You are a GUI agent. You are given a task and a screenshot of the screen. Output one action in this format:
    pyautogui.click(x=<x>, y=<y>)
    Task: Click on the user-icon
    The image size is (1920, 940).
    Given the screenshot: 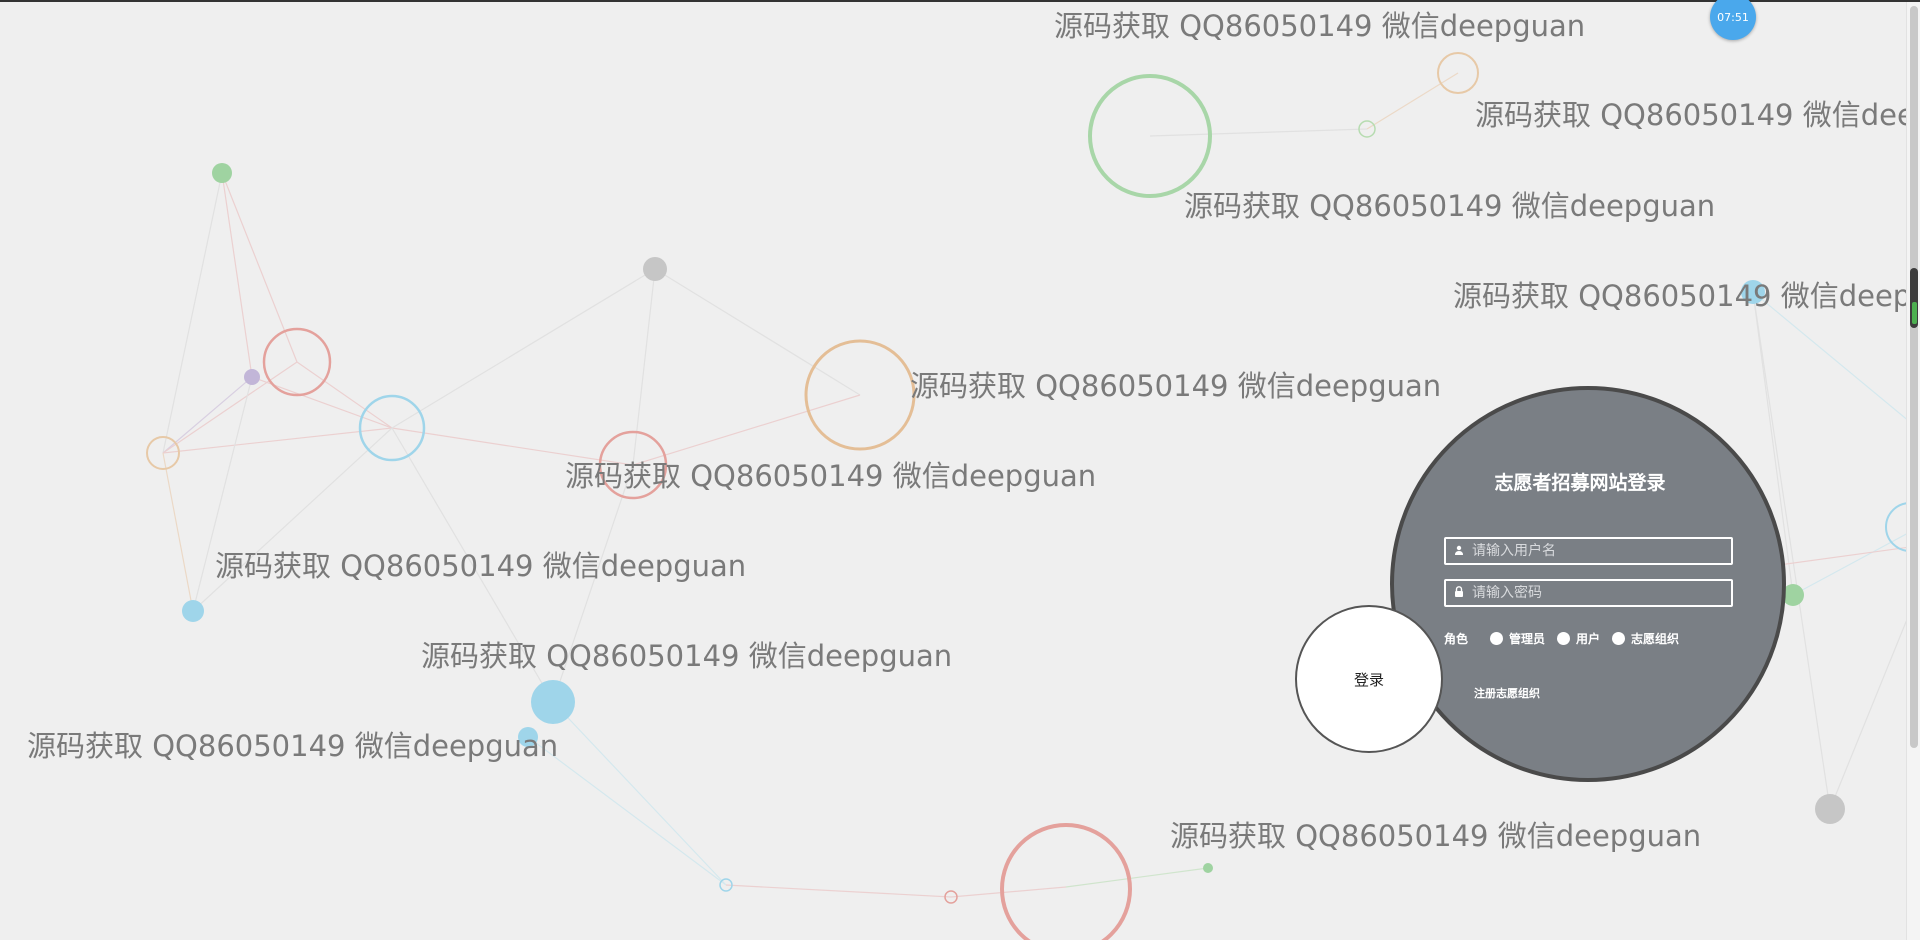 What is the action you would take?
    pyautogui.click(x=1459, y=551)
    